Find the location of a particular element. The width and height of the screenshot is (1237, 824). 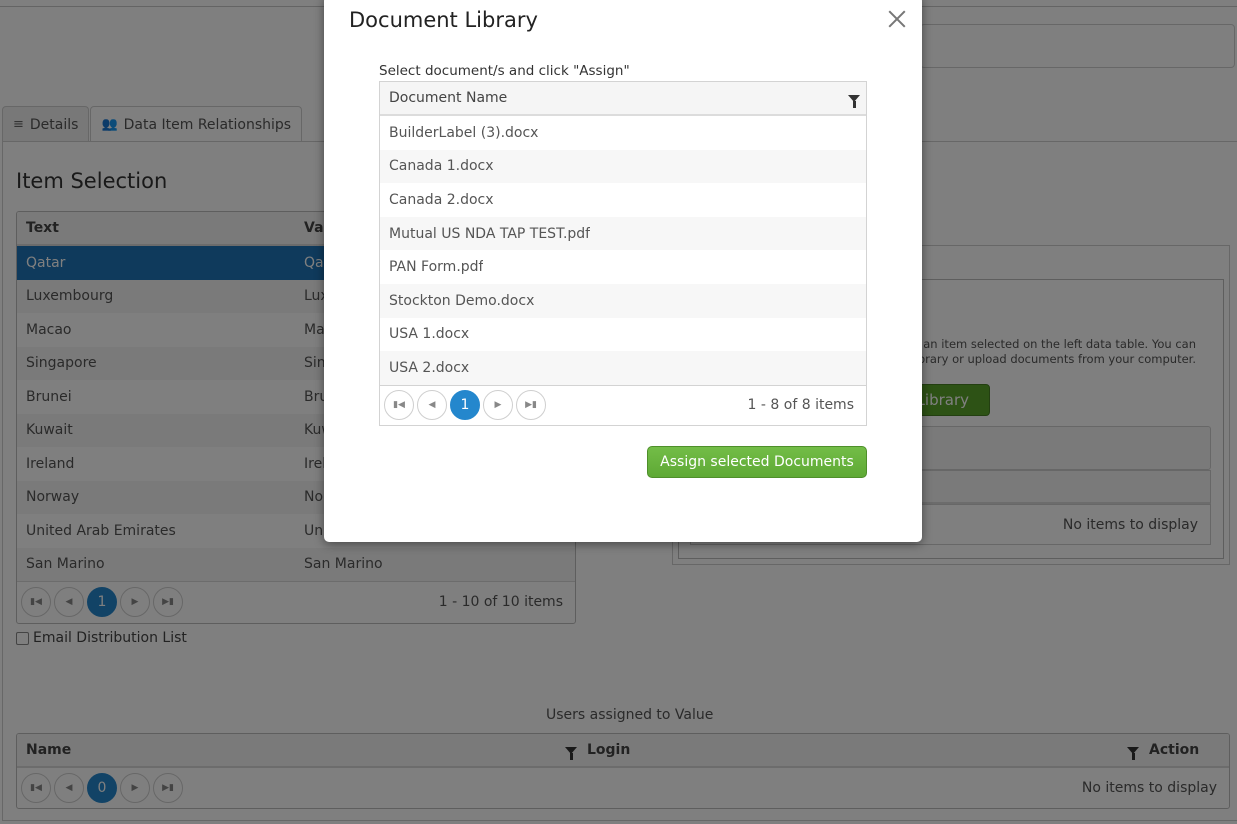

document-row: Stockton Demo.docx is located at coordinates (623, 300).